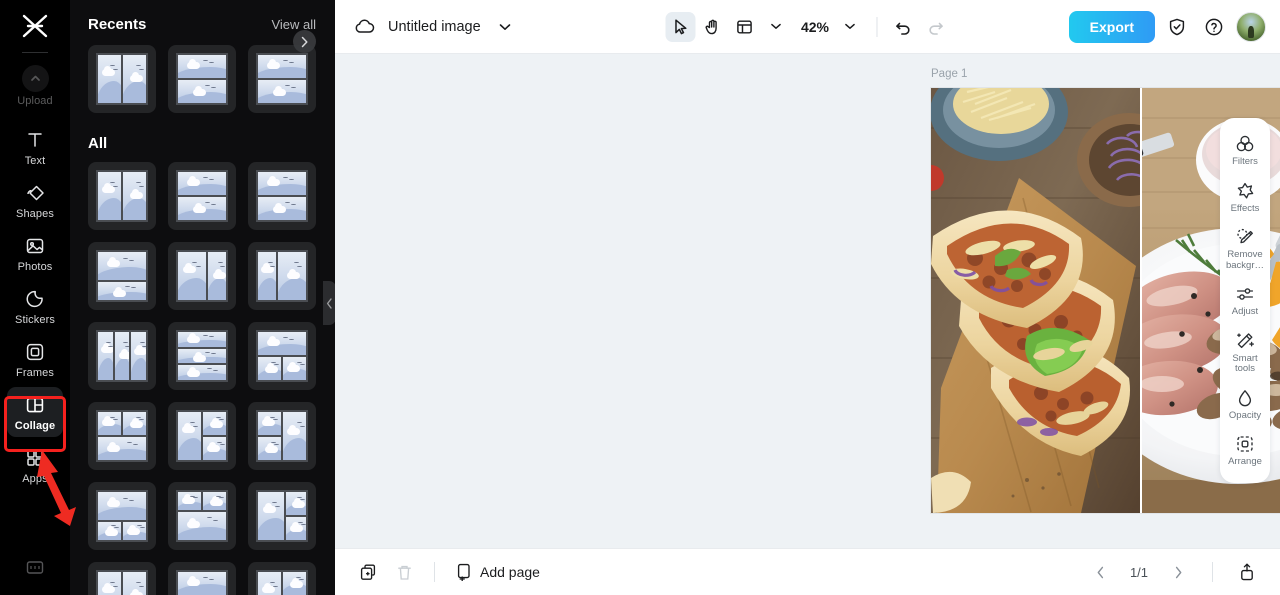 Image resolution: width=1280 pixels, height=595 pixels. Describe the element at coordinates (35, 306) in the screenshot. I see `sidebar-item-stickers: Stickers` at that location.